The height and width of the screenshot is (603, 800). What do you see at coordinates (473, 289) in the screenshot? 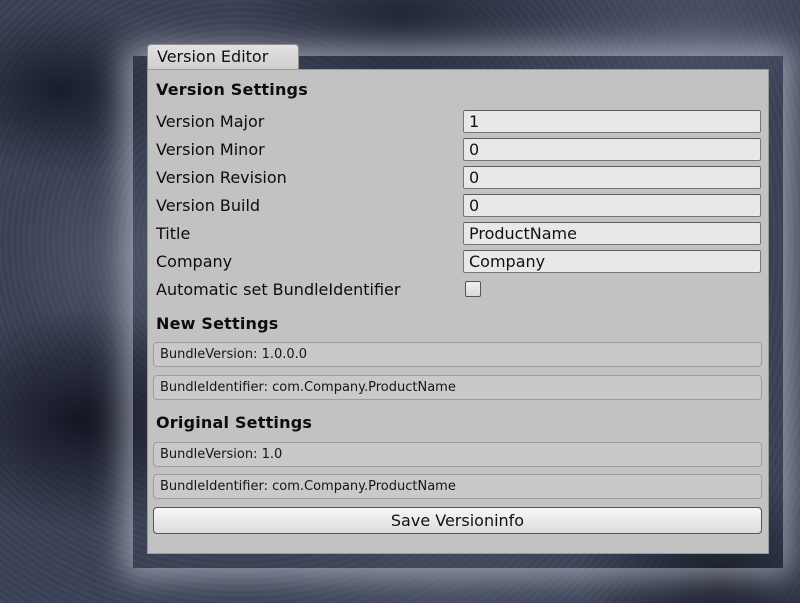
I see `auto-bundle-identifier-checkbox` at bounding box center [473, 289].